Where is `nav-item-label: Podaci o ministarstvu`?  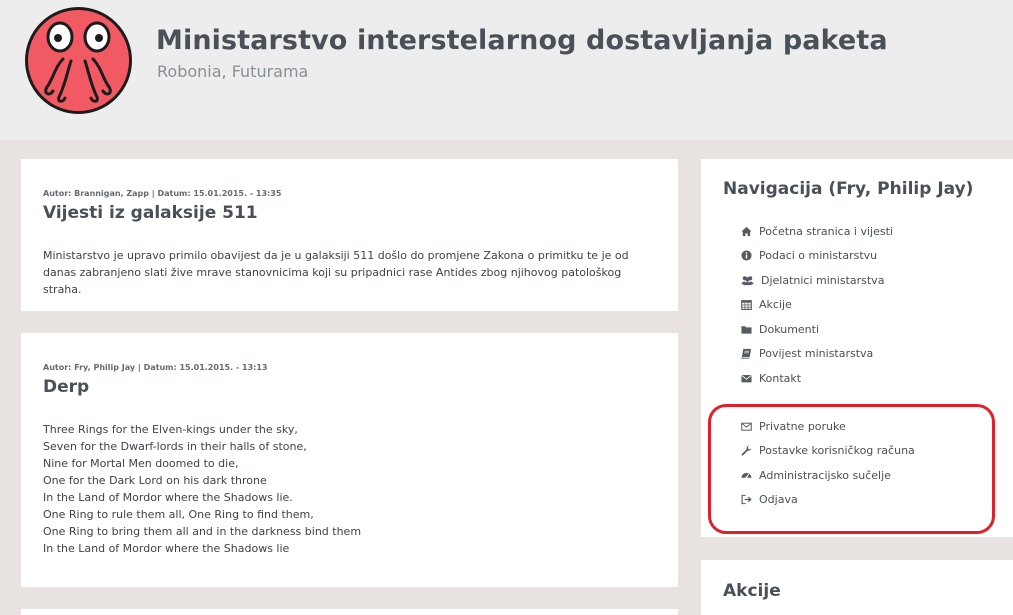
nav-item-label: Podaci o ministarstvu is located at coordinates (818, 255).